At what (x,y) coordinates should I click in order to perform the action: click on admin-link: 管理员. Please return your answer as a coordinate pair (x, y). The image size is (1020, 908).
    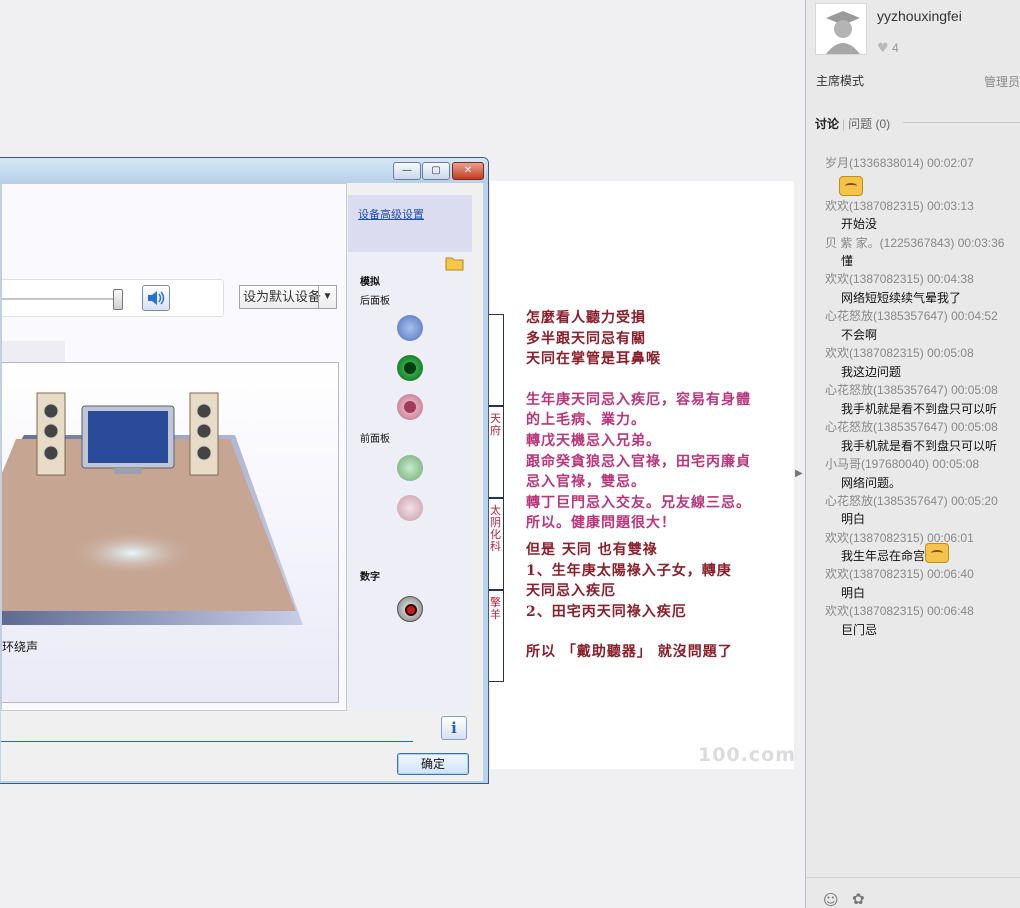
    Looking at the image, I should click on (1002, 81).